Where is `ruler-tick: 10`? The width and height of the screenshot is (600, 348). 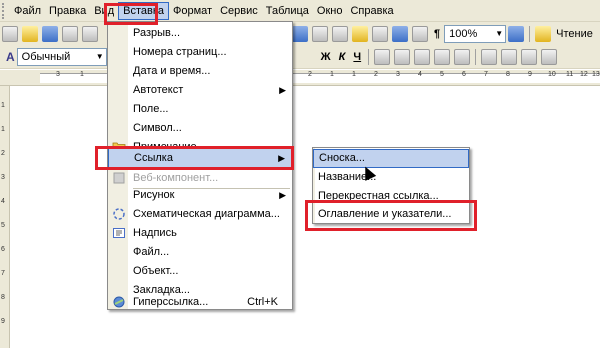
ruler-tick: 10 is located at coordinates (552, 74).